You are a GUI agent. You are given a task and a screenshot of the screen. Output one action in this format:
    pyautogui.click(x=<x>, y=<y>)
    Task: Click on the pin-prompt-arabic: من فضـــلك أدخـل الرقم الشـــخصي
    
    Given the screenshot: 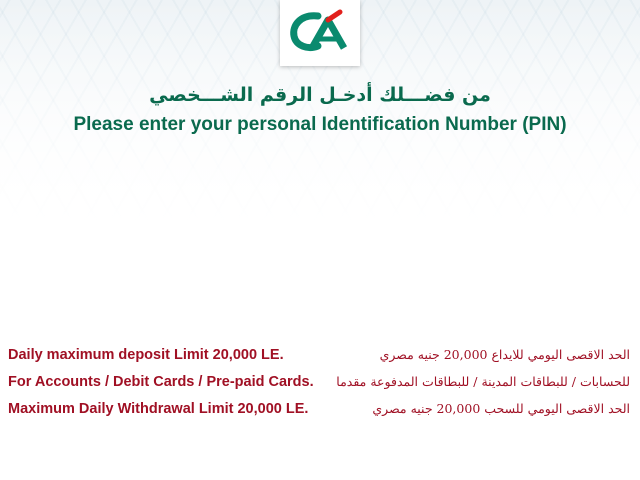 What is the action you would take?
    pyautogui.click(x=320, y=95)
    